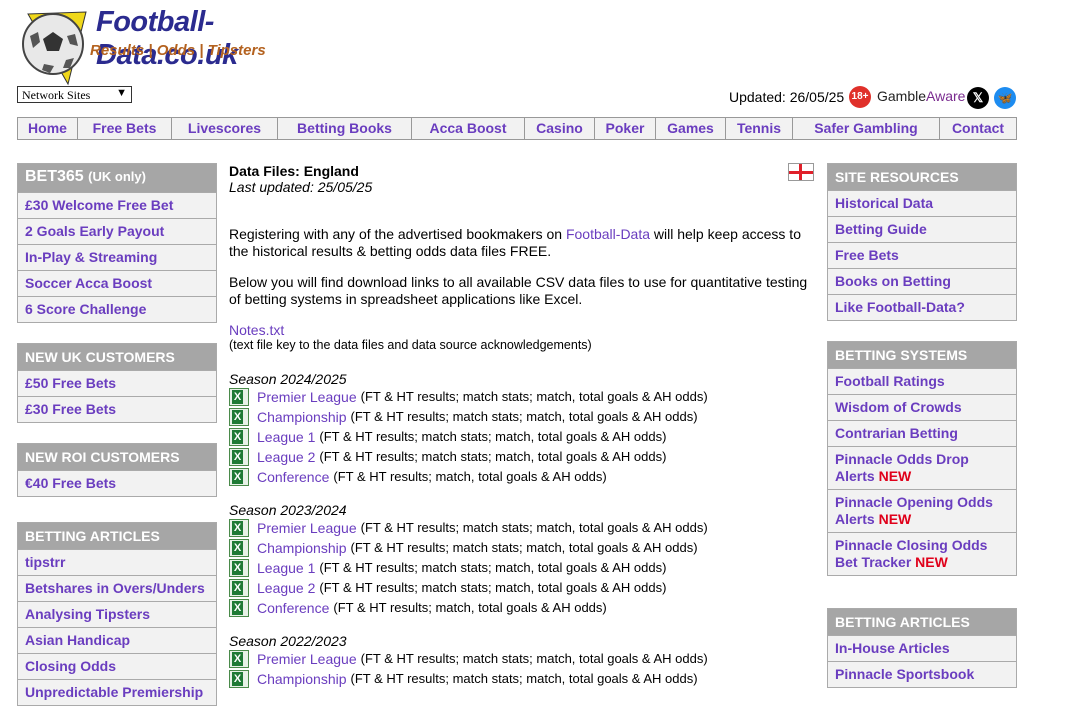 The width and height of the screenshot is (1074, 726). Describe the element at coordinates (117, 409) in the screenshot. I see `uk-30-free-bets-link: £30 Free Bets` at that location.